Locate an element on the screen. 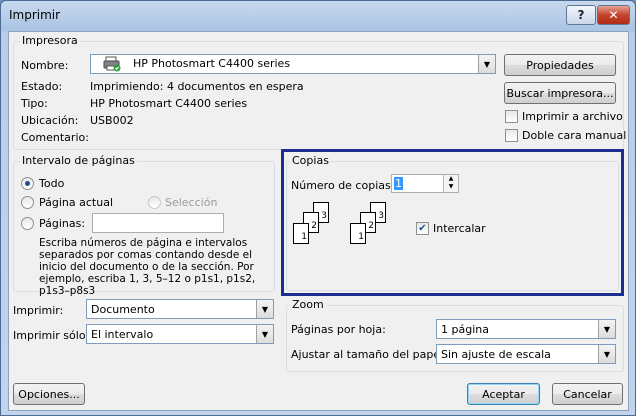  range-current-radio is located at coordinates (27, 202).